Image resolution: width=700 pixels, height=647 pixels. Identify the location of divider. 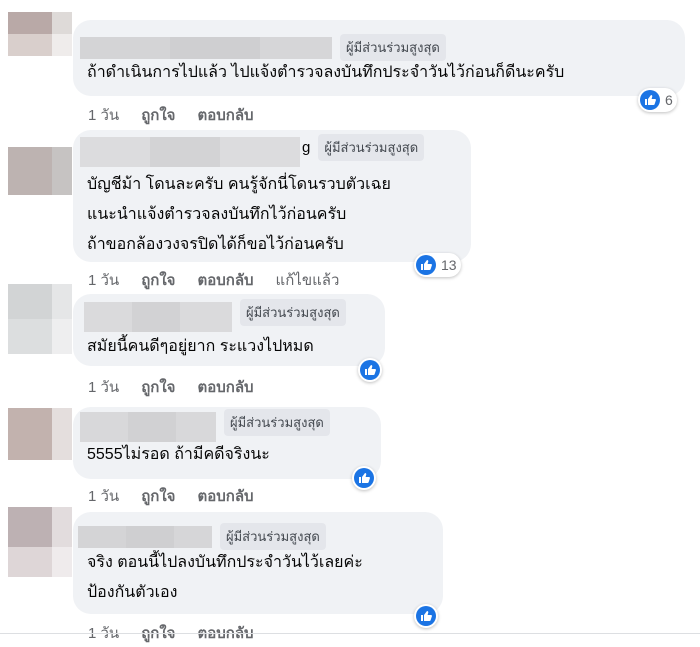
(350, 633).